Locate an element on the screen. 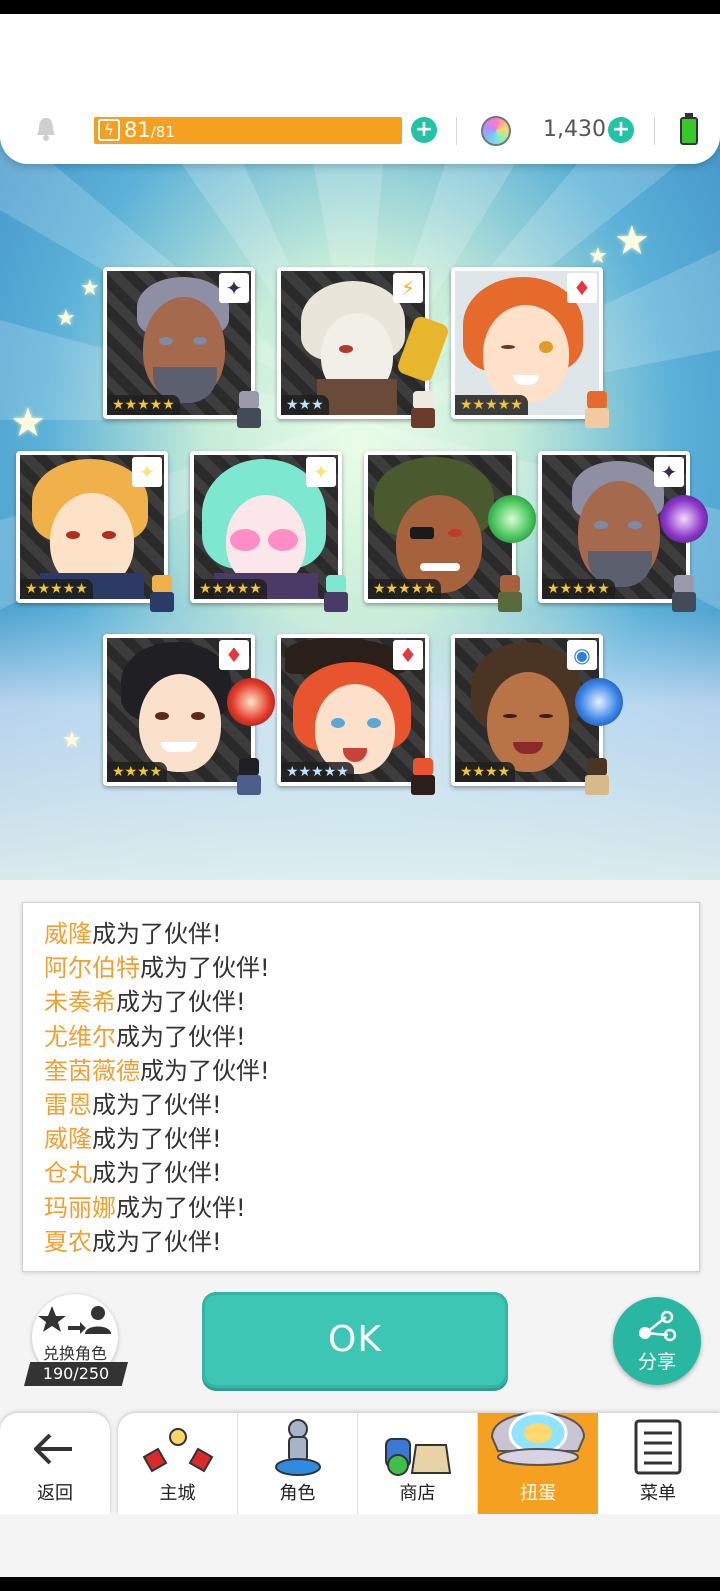 The image size is (720, 1591). gacha-icon is located at coordinates (538, 1438).